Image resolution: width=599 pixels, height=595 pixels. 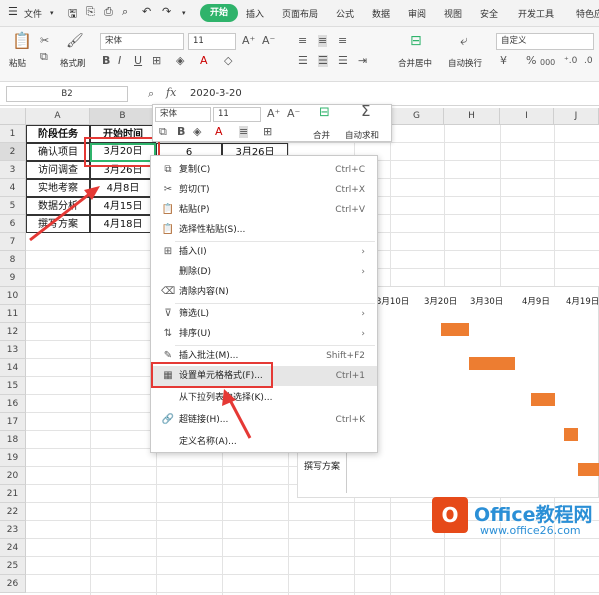 I want to click on arrow-to-b2, so click(x=61, y=216).